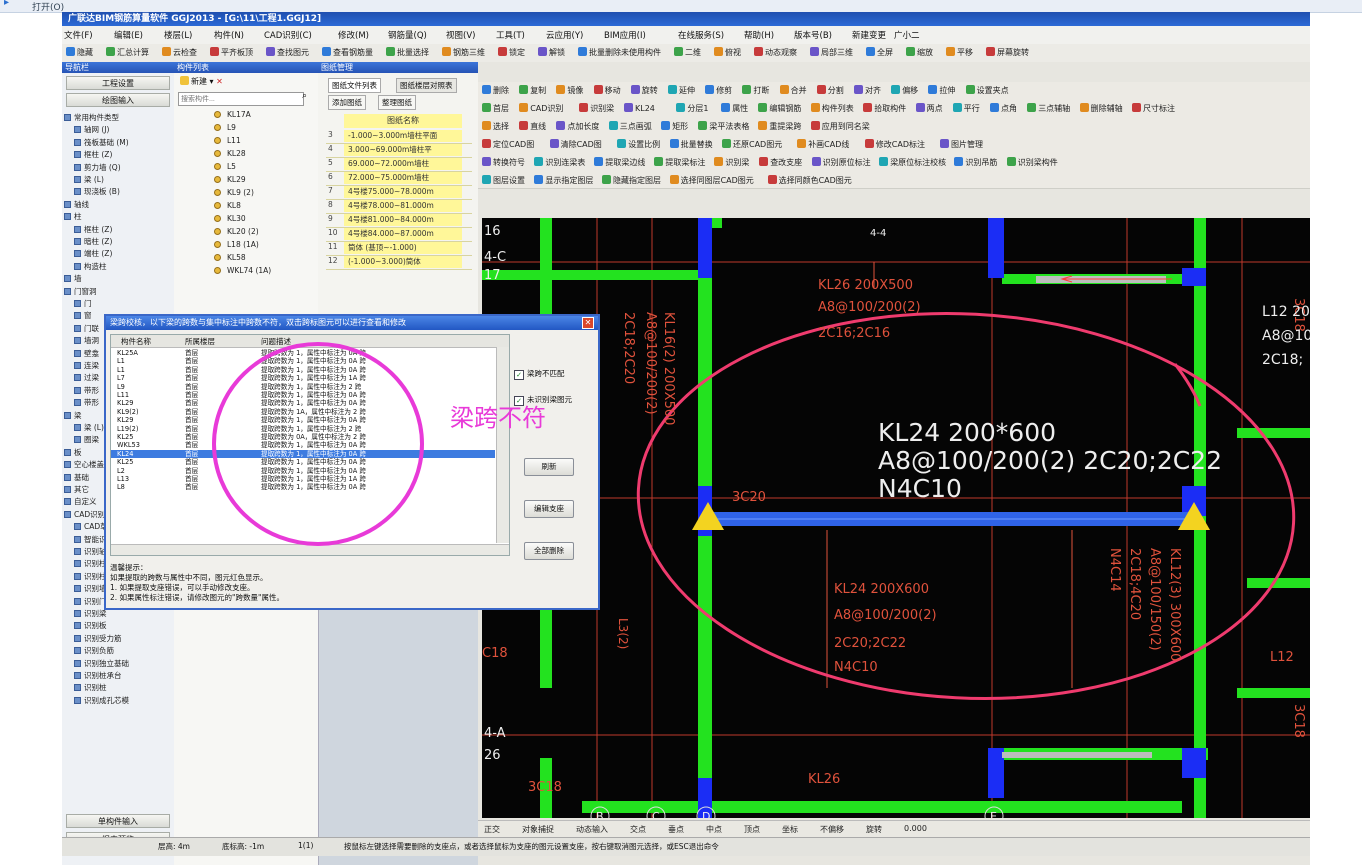 This screenshot has width=1362, height=865. What do you see at coordinates (961, 144) in the screenshot?
I see `cad-tool-button: 图片管理` at bounding box center [961, 144].